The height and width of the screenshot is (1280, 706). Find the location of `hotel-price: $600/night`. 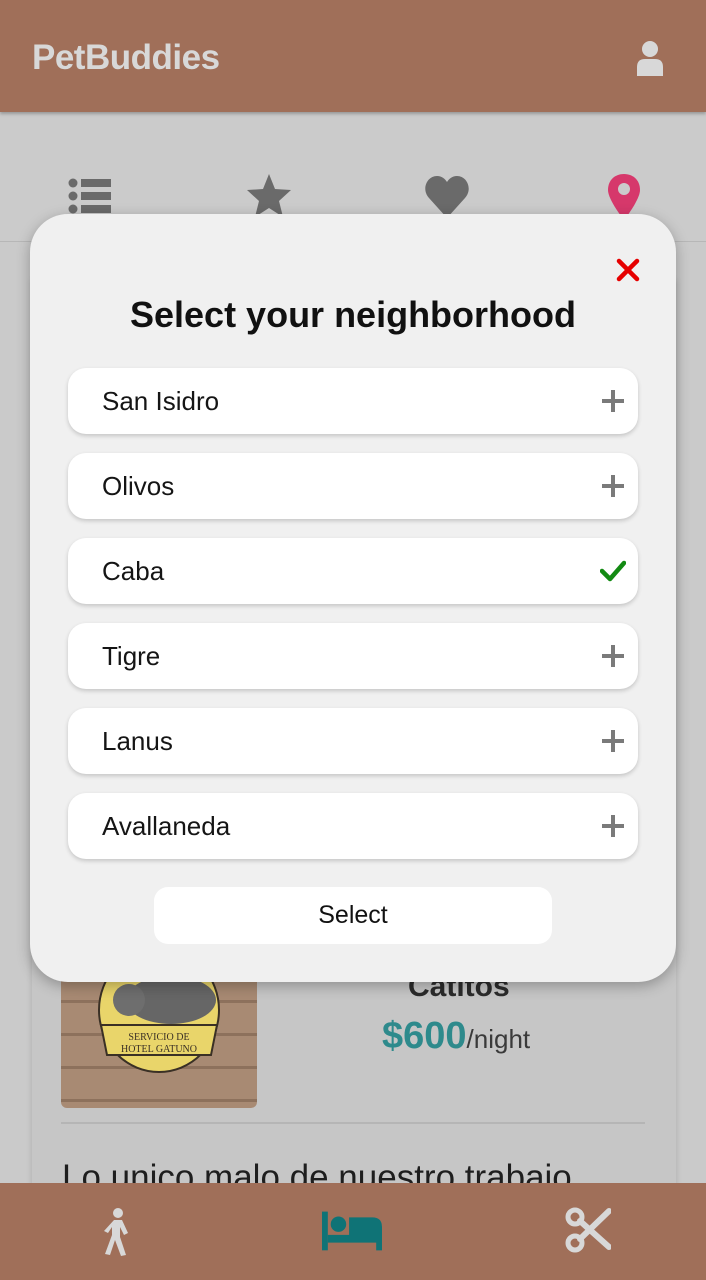

hotel-price: $600/night is located at coordinates (456, 1036).